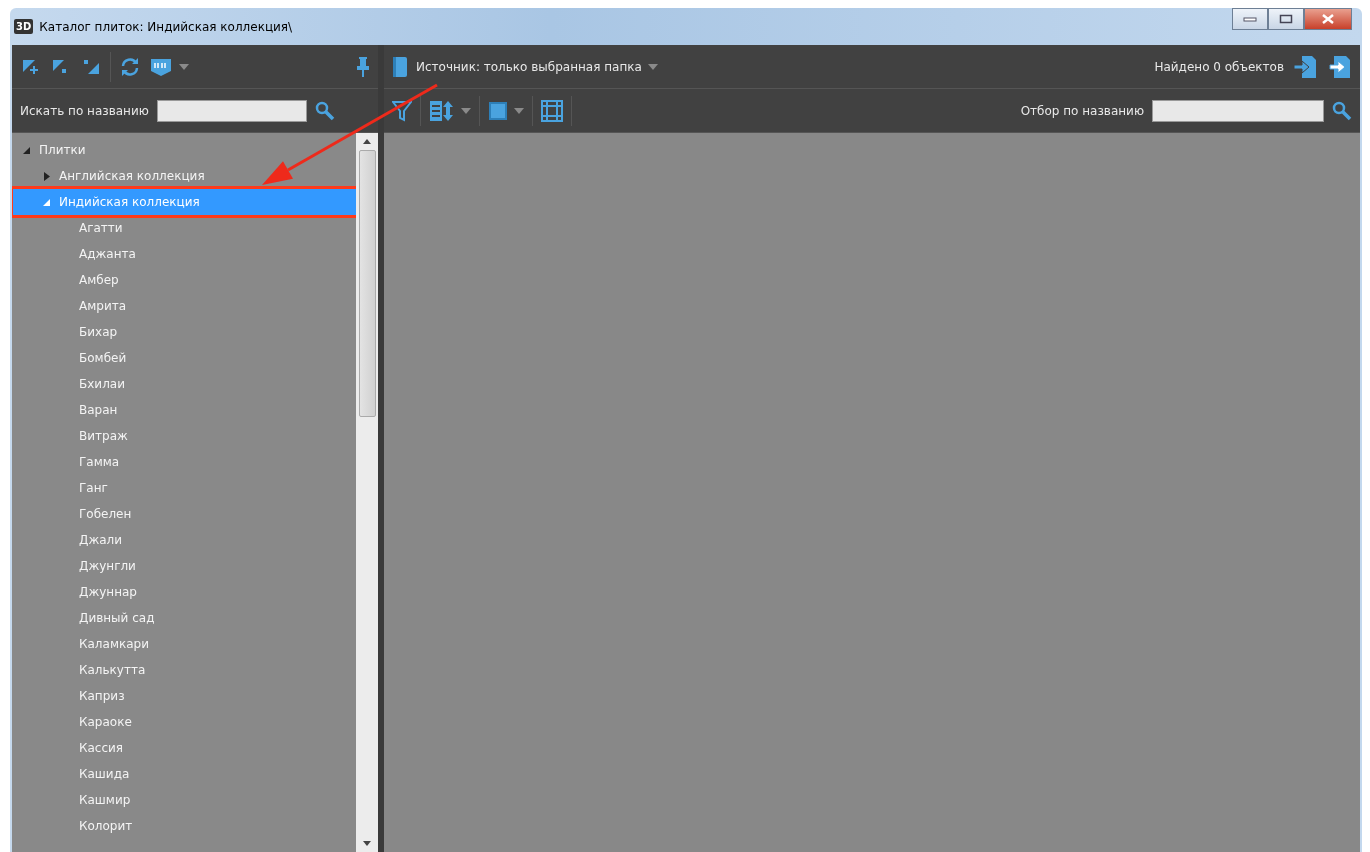 The height and width of the screenshot is (852, 1370). Describe the element at coordinates (46, 176) in the screenshot. I see `collapsed-triangle-icon` at that location.